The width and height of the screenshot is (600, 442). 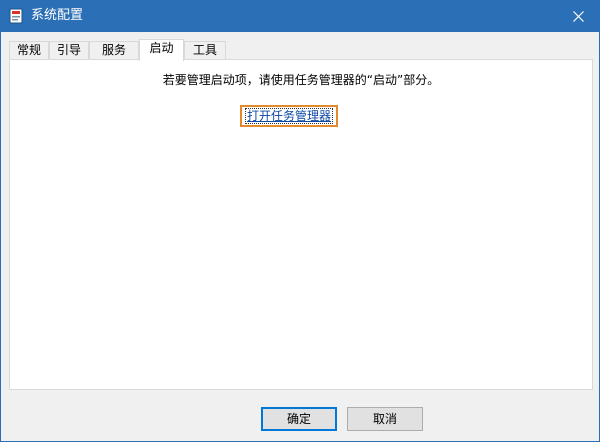 What do you see at coordinates (57, 15) in the screenshot?
I see `window-title: 系统配置` at bounding box center [57, 15].